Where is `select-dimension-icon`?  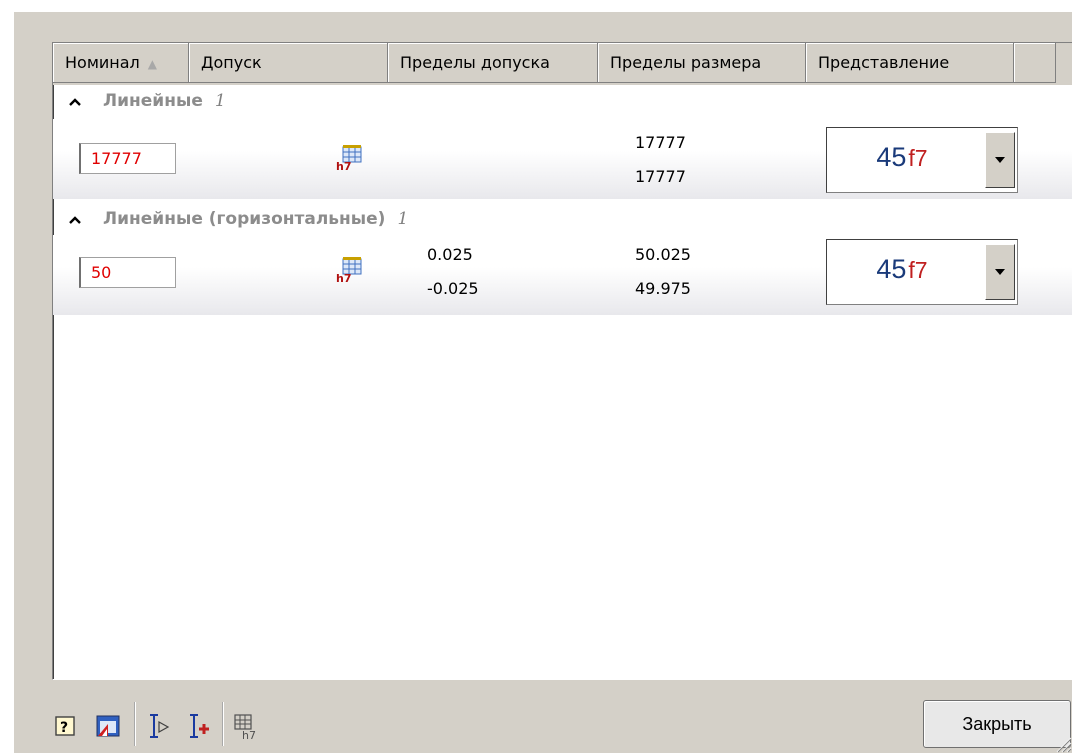
select-dimension-icon is located at coordinates (158, 726).